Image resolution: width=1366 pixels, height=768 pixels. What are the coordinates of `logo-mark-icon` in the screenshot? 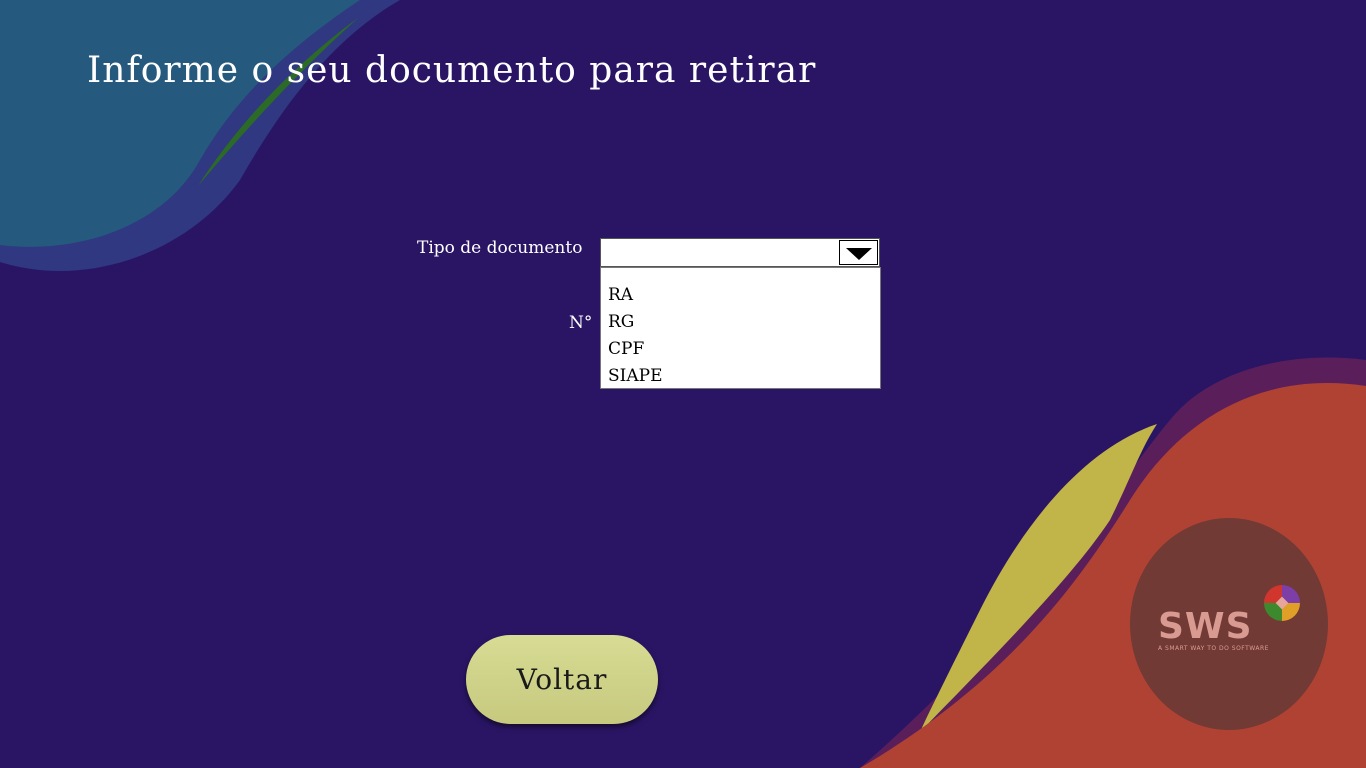 It's located at (1282, 603).